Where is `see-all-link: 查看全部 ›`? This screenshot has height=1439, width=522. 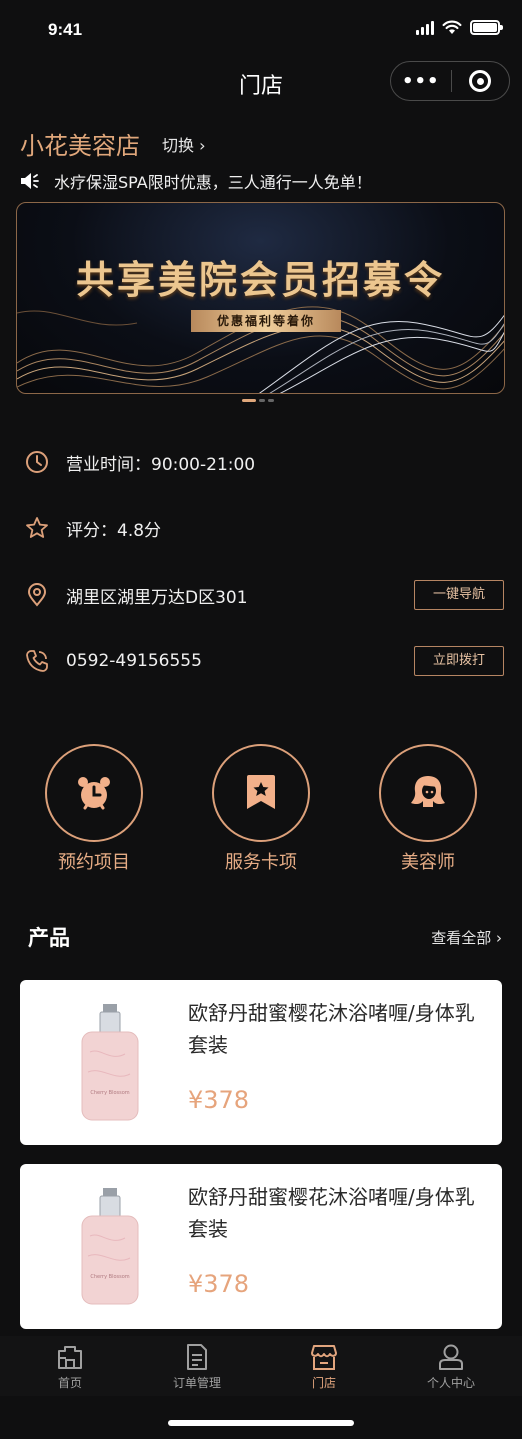
see-all-link: 查看全部 › is located at coordinates (466, 937).